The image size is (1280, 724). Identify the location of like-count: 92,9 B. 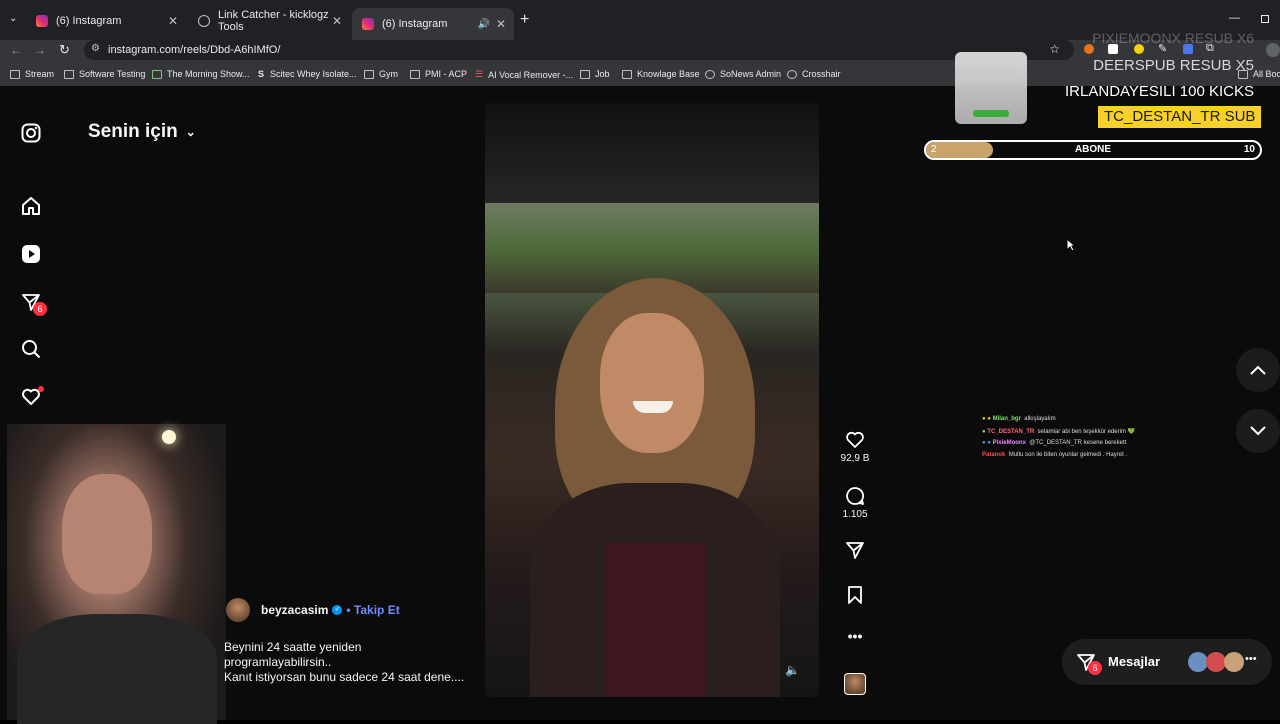
(855, 458).